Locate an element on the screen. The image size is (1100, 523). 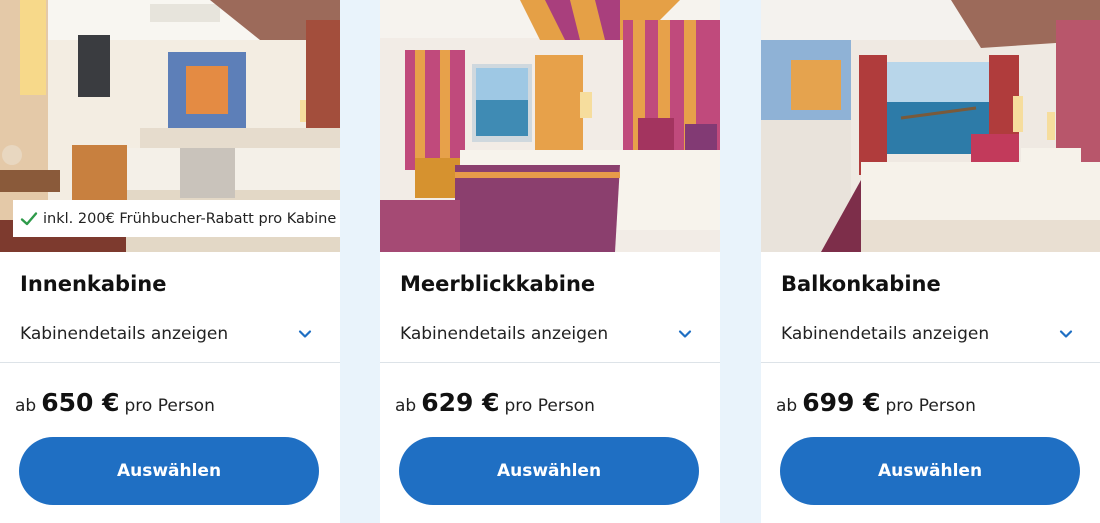
badge-text: inkl. 200€ Frühbucher-Rabatt pro Kabine is located at coordinates (190, 218).